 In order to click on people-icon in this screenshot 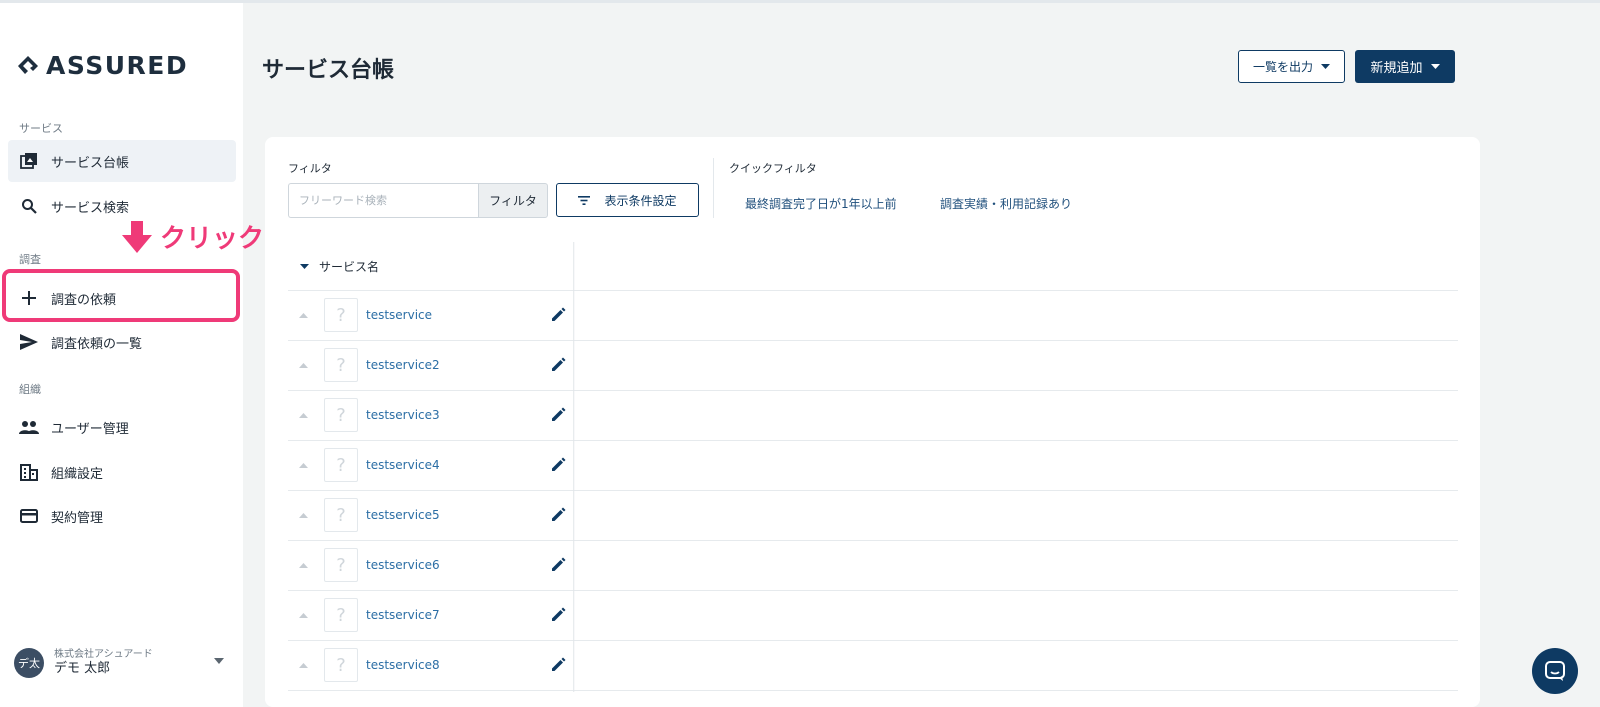, I will do `click(29, 427)`.